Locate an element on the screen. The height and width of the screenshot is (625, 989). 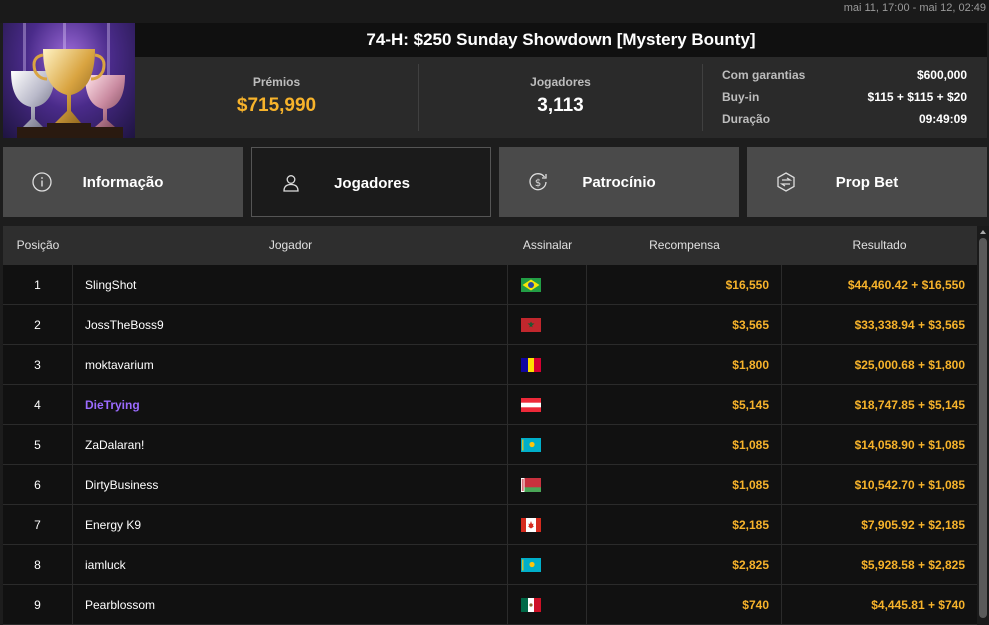
player-name: iamluck is located at coordinates (290, 565).